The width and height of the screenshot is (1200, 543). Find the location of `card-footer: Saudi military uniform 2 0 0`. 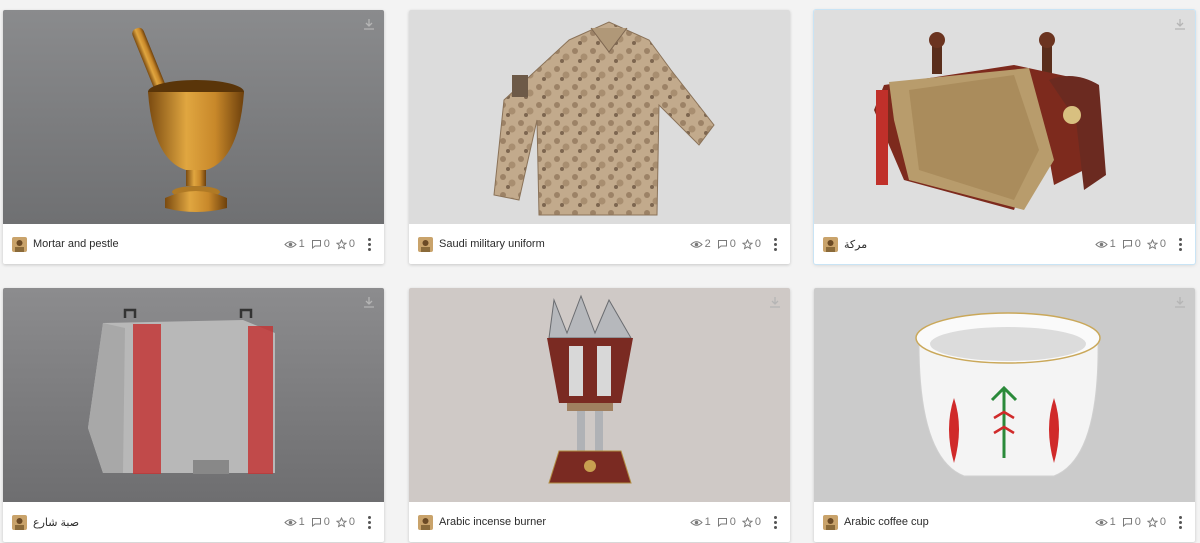

card-footer: Saudi military uniform 2 0 0 is located at coordinates (599, 244).